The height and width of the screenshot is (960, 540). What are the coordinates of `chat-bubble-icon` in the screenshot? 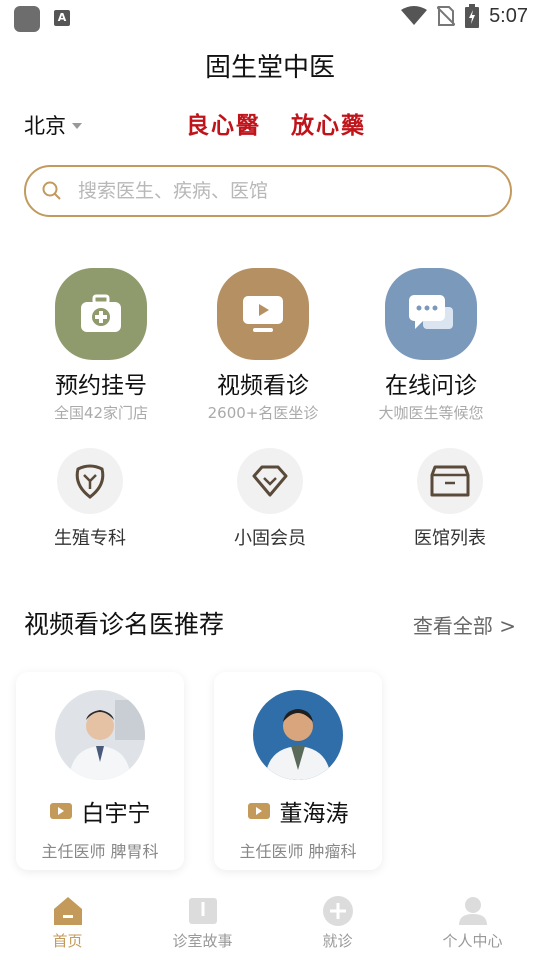 It's located at (431, 314).